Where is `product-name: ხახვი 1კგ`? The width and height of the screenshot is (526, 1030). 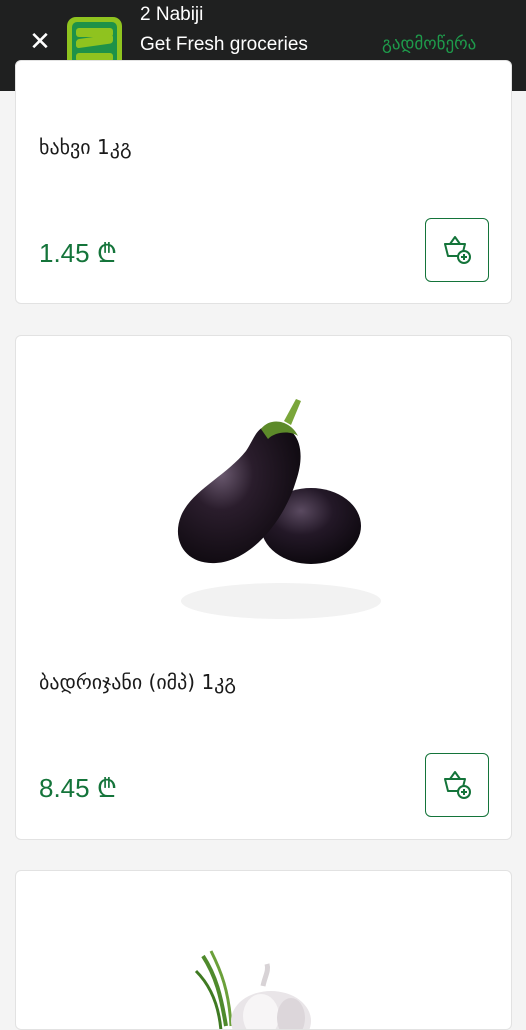 product-name: ხახვი 1კგ is located at coordinates (85, 147).